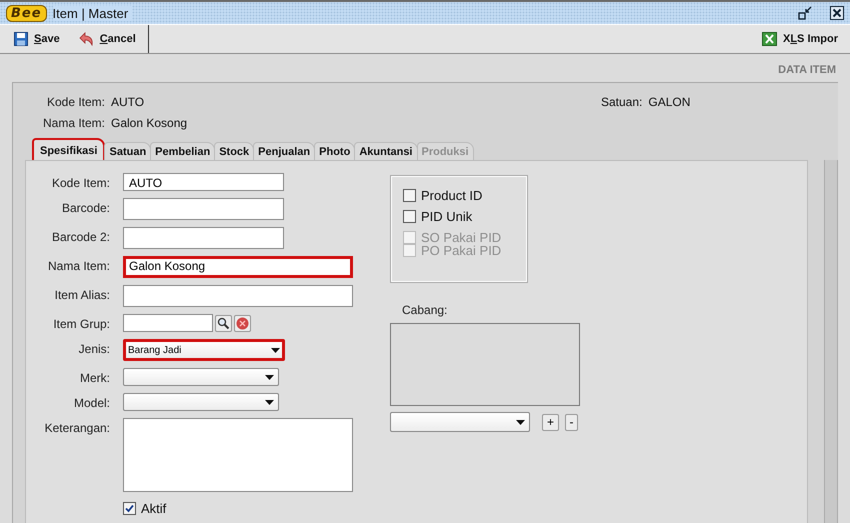  What do you see at coordinates (69, 149) in the screenshot?
I see `tab: Spesifikasi` at bounding box center [69, 149].